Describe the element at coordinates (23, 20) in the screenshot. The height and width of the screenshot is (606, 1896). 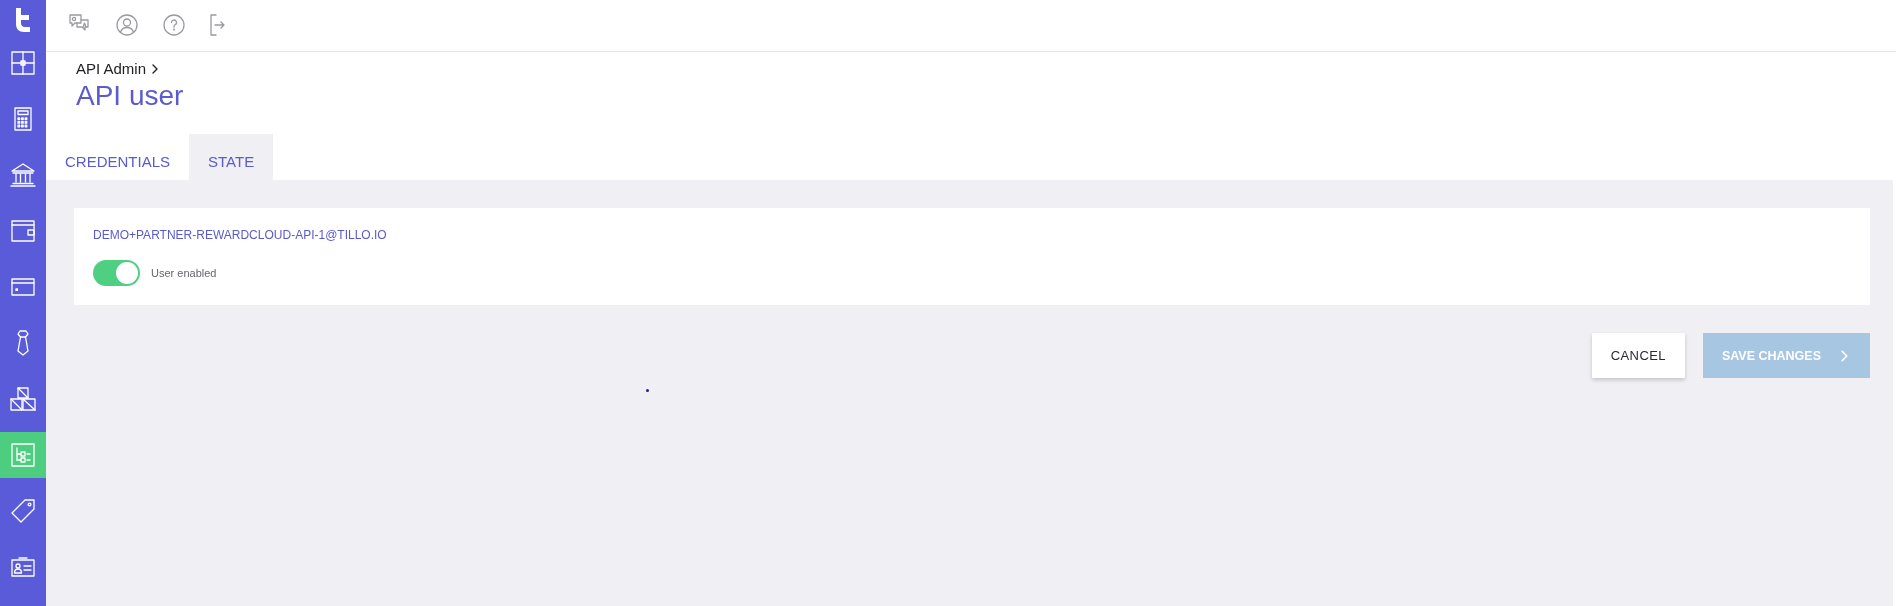
I see `logo-icon` at that location.